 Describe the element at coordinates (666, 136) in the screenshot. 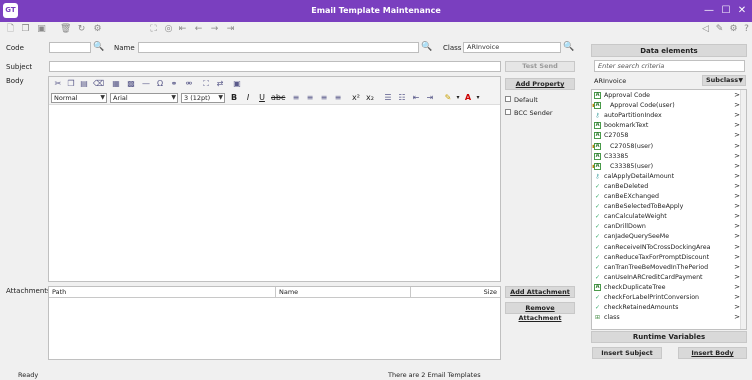

I see `data-element-item: A C27058 >` at that location.